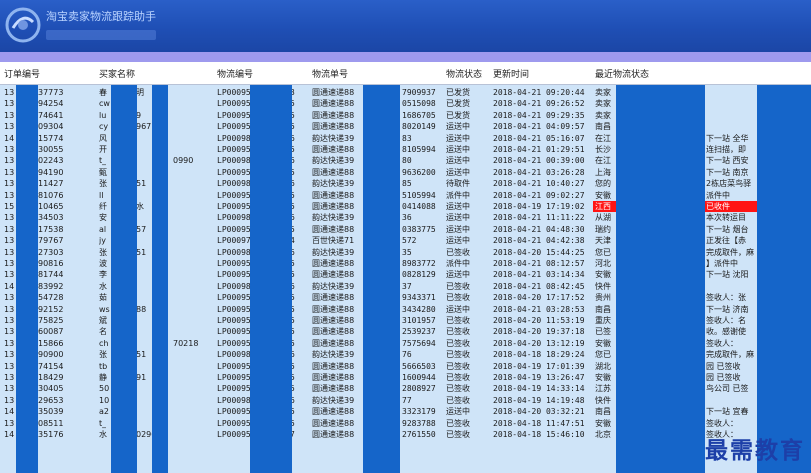 The image size is (811, 473). I want to click on cell-tracking-tail: 5666503, so click(419, 366).